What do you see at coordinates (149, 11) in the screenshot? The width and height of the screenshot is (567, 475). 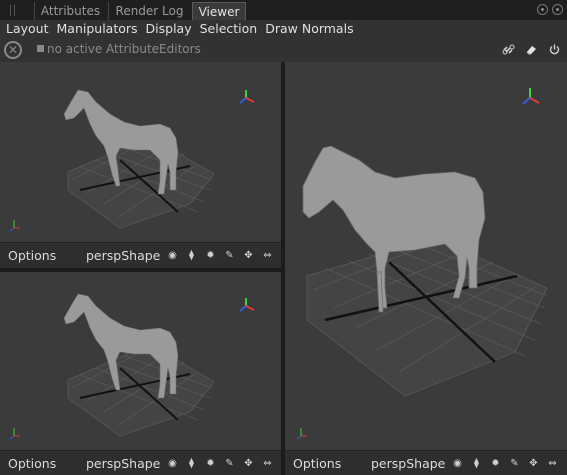 I see `tab-render-log: Render Log` at bounding box center [149, 11].